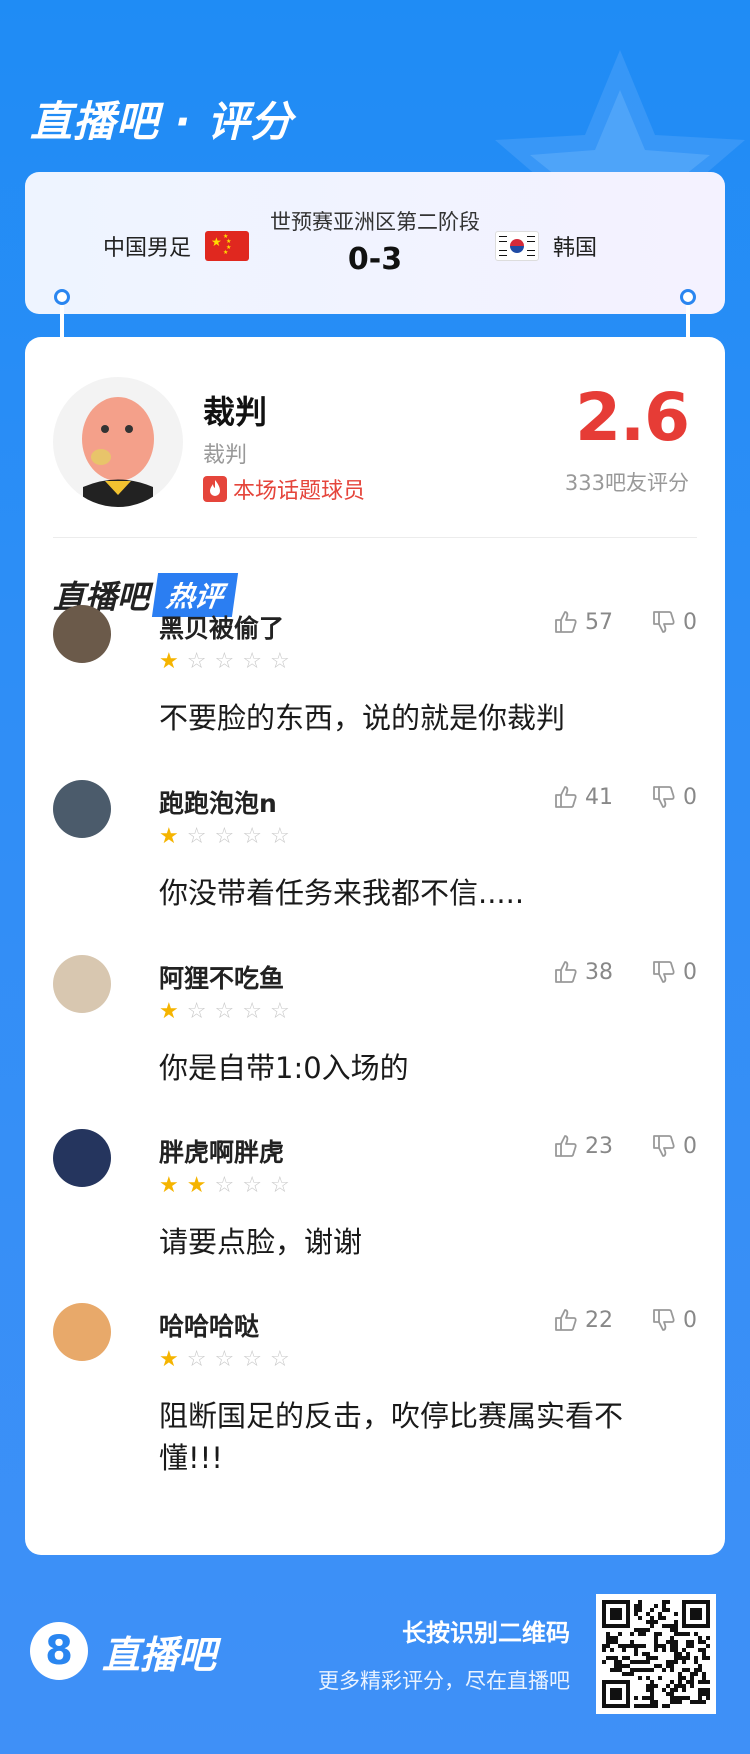 This screenshot has width=750, height=1754. Describe the element at coordinates (284, 1068) in the screenshot. I see `comment-text: 你是自带1:0入场的` at that location.